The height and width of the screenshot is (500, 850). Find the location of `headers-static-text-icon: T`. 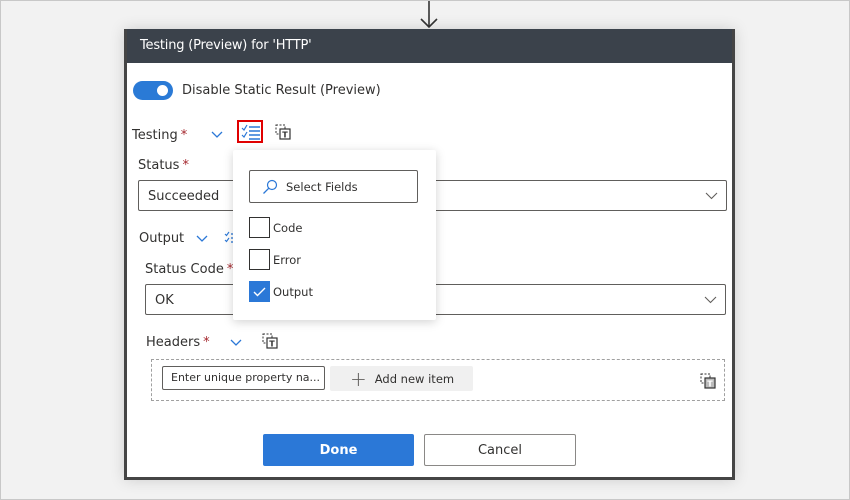

headers-static-text-icon: T is located at coordinates (270, 341).